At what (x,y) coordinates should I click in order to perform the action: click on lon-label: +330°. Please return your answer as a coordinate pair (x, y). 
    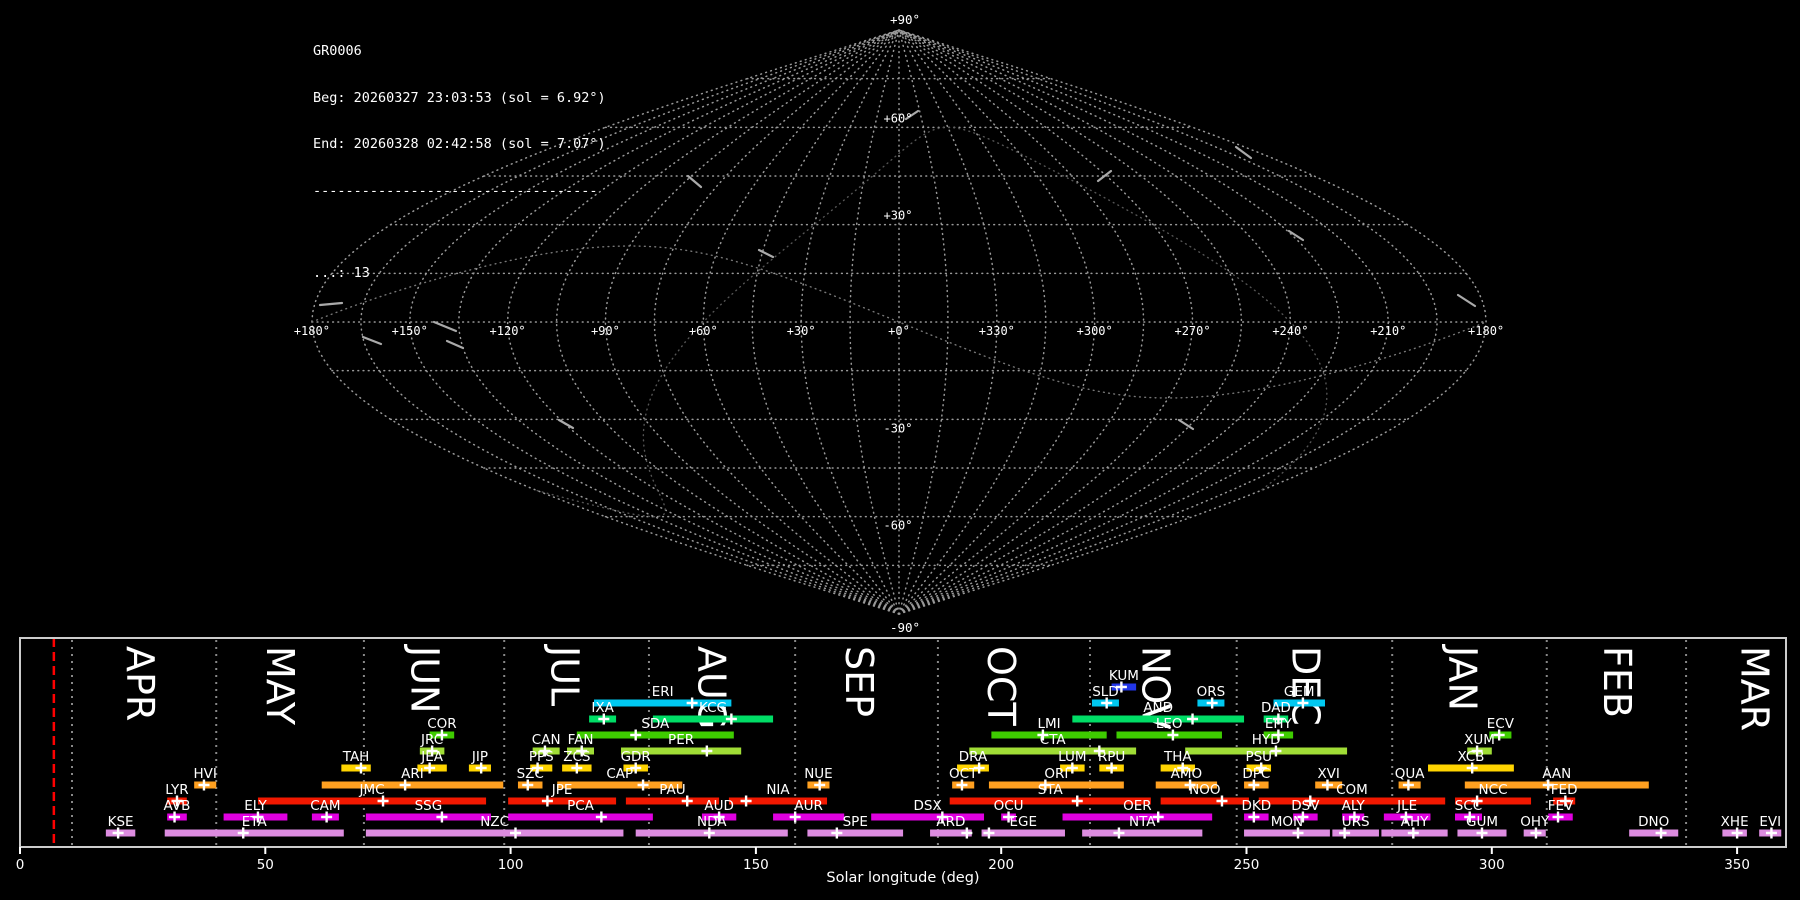
    Looking at the image, I should click on (997, 331).